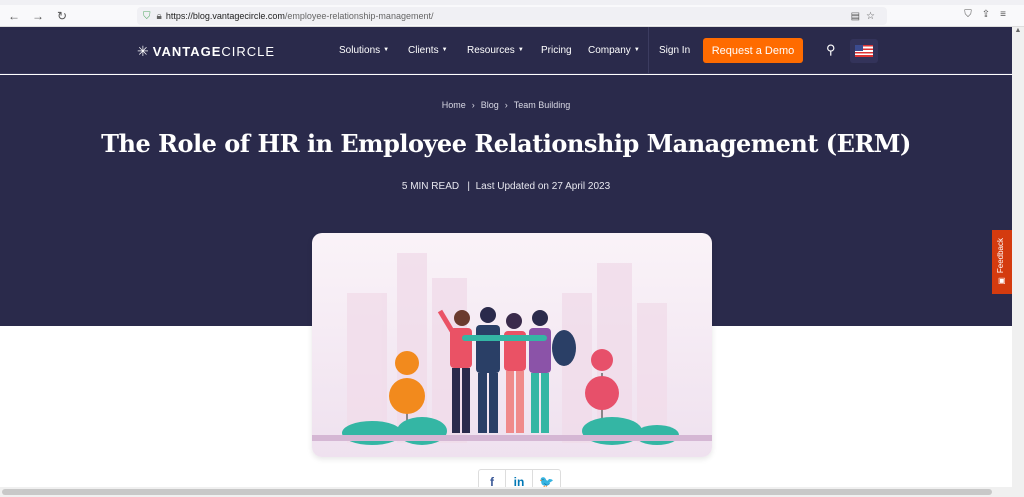 The width and height of the screenshot is (1024, 497). What do you see at coordinates (543, 186) in the screenshot?
I see `last-updated: Last Updated on 27 April 2023` at bounding box center [543, 186].